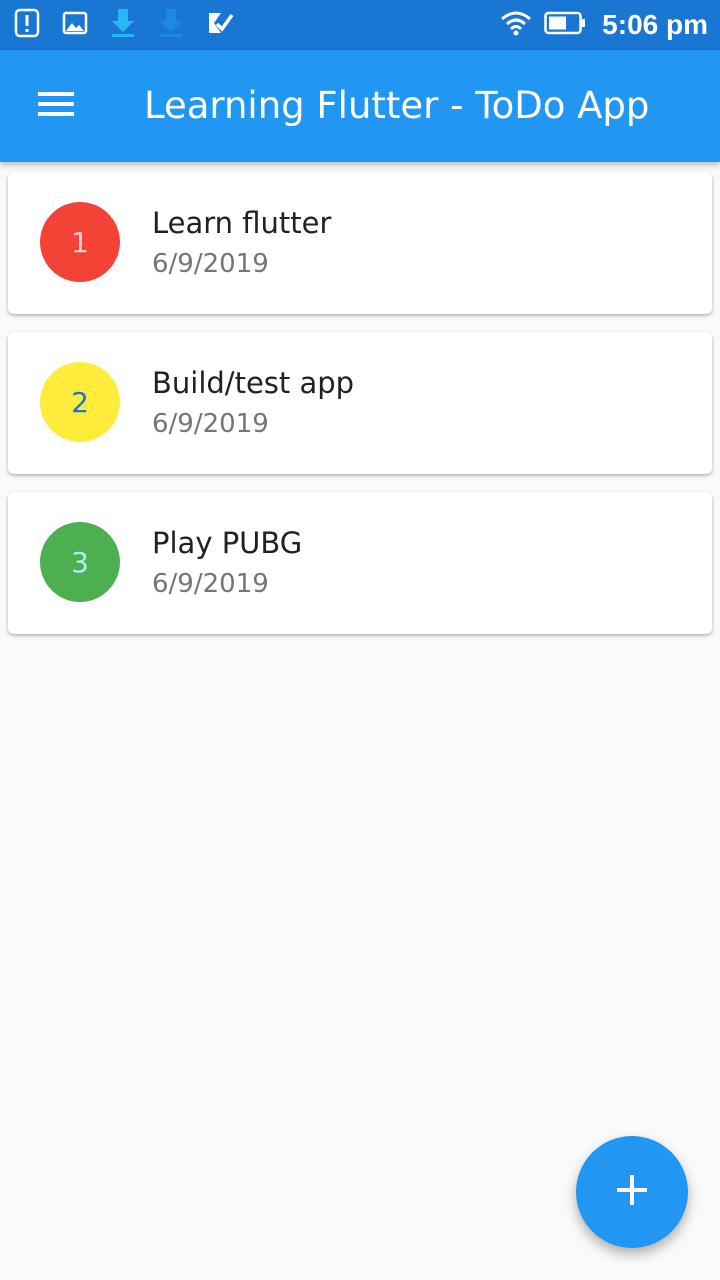 Image resolution: width=720 pixels, height=1280 pixels. What do you see at coordinates (253, 383) in the screenshot?
I see `todo-title: Build/test app` at bounding box center [253, 383].